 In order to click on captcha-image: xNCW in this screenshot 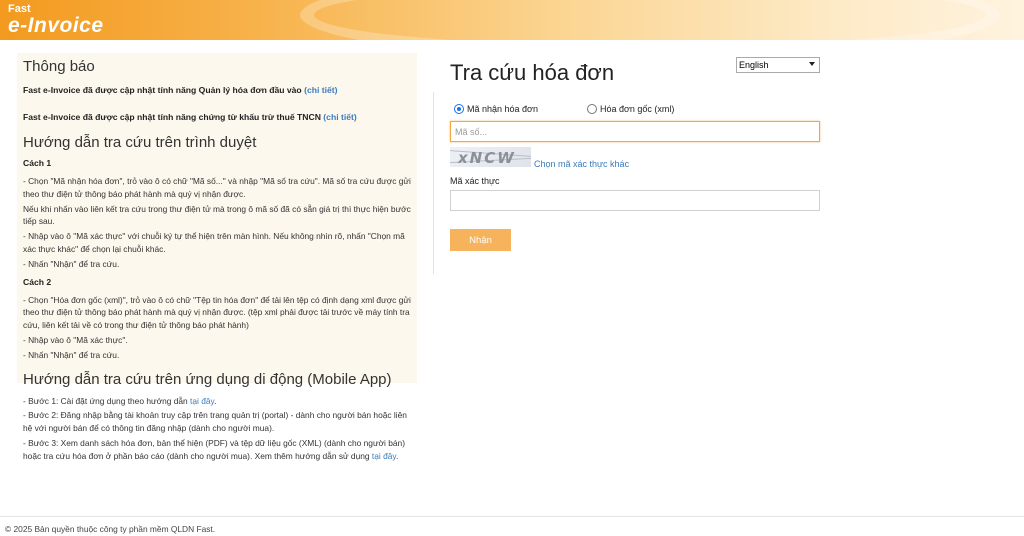, I will do `click(490, 157)`.